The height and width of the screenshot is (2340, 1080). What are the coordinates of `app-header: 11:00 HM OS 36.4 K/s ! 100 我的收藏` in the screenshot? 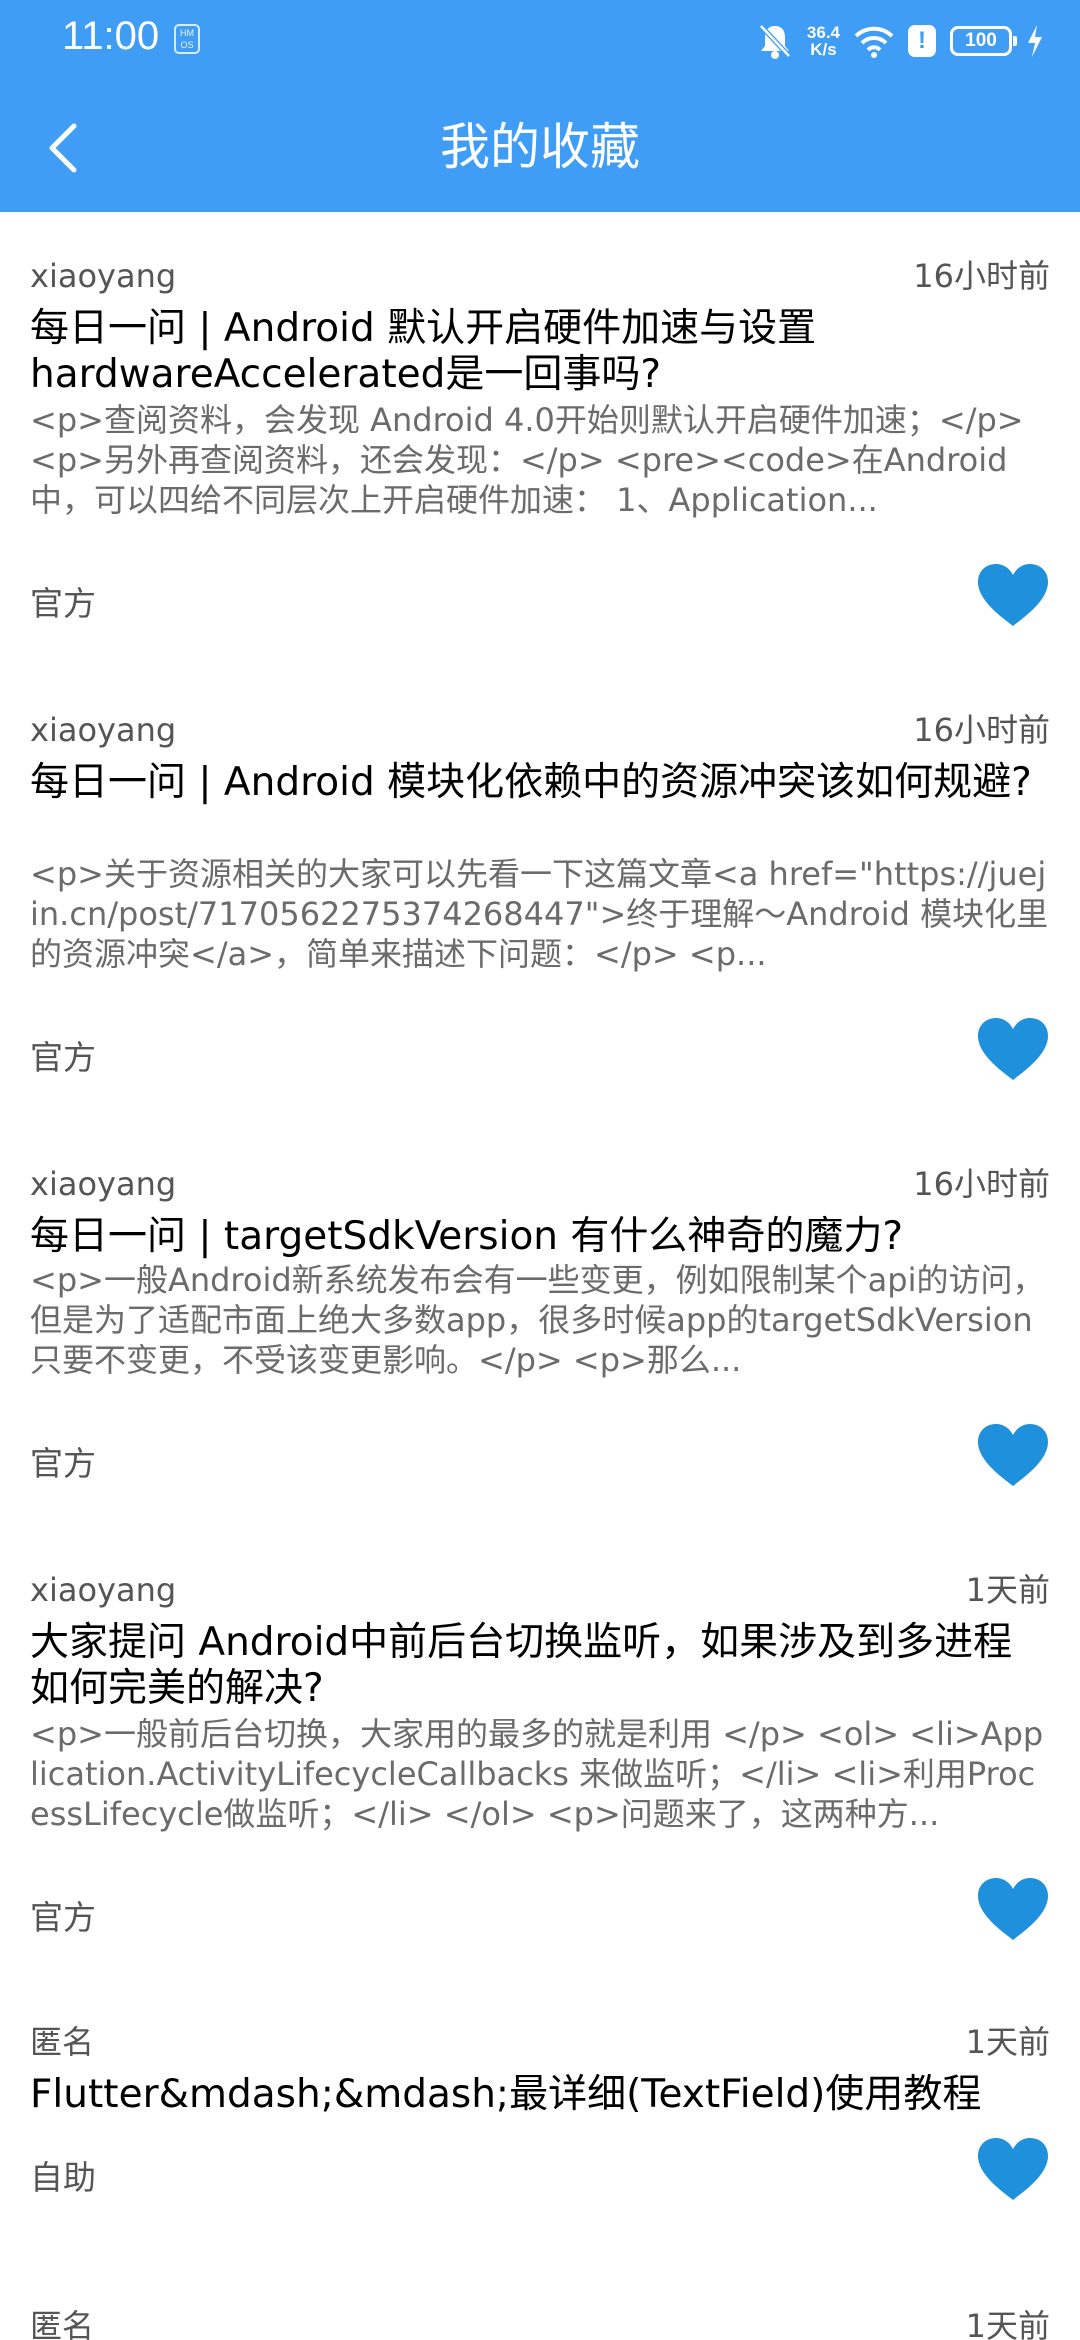 It's located at (540, 106).